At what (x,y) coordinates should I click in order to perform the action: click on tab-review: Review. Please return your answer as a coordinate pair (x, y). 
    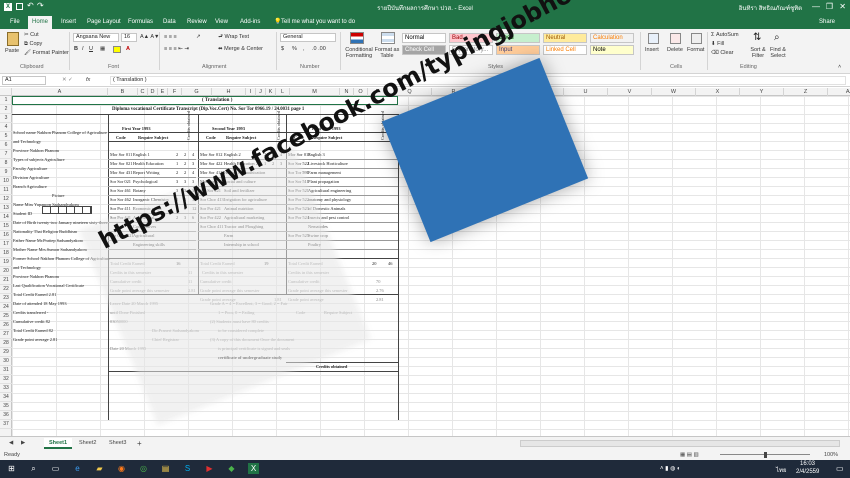
    Looking at the image, I should click on (197, 22).